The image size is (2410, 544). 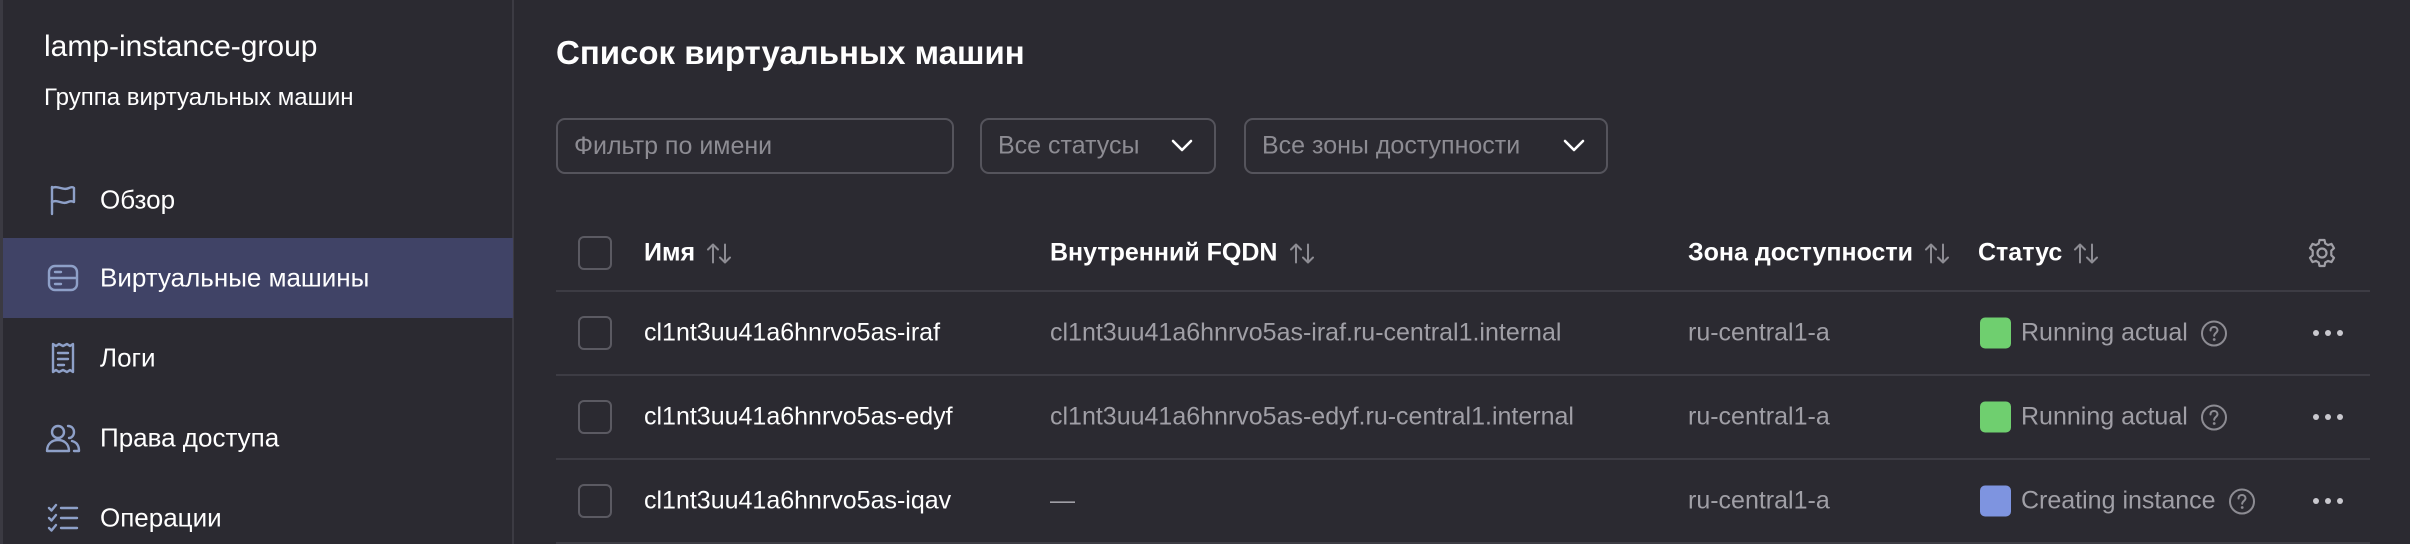 I want to click on column-header-name: Имя, so click(x=688, y=253).